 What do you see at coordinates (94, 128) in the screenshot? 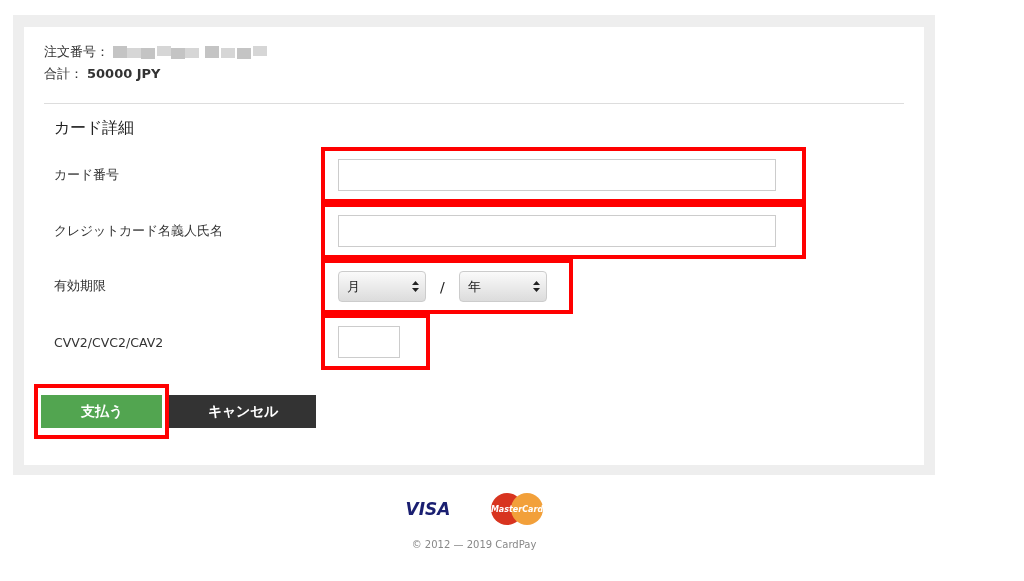
I see `section-title: カード詳細` at bounding box center [94, 128].